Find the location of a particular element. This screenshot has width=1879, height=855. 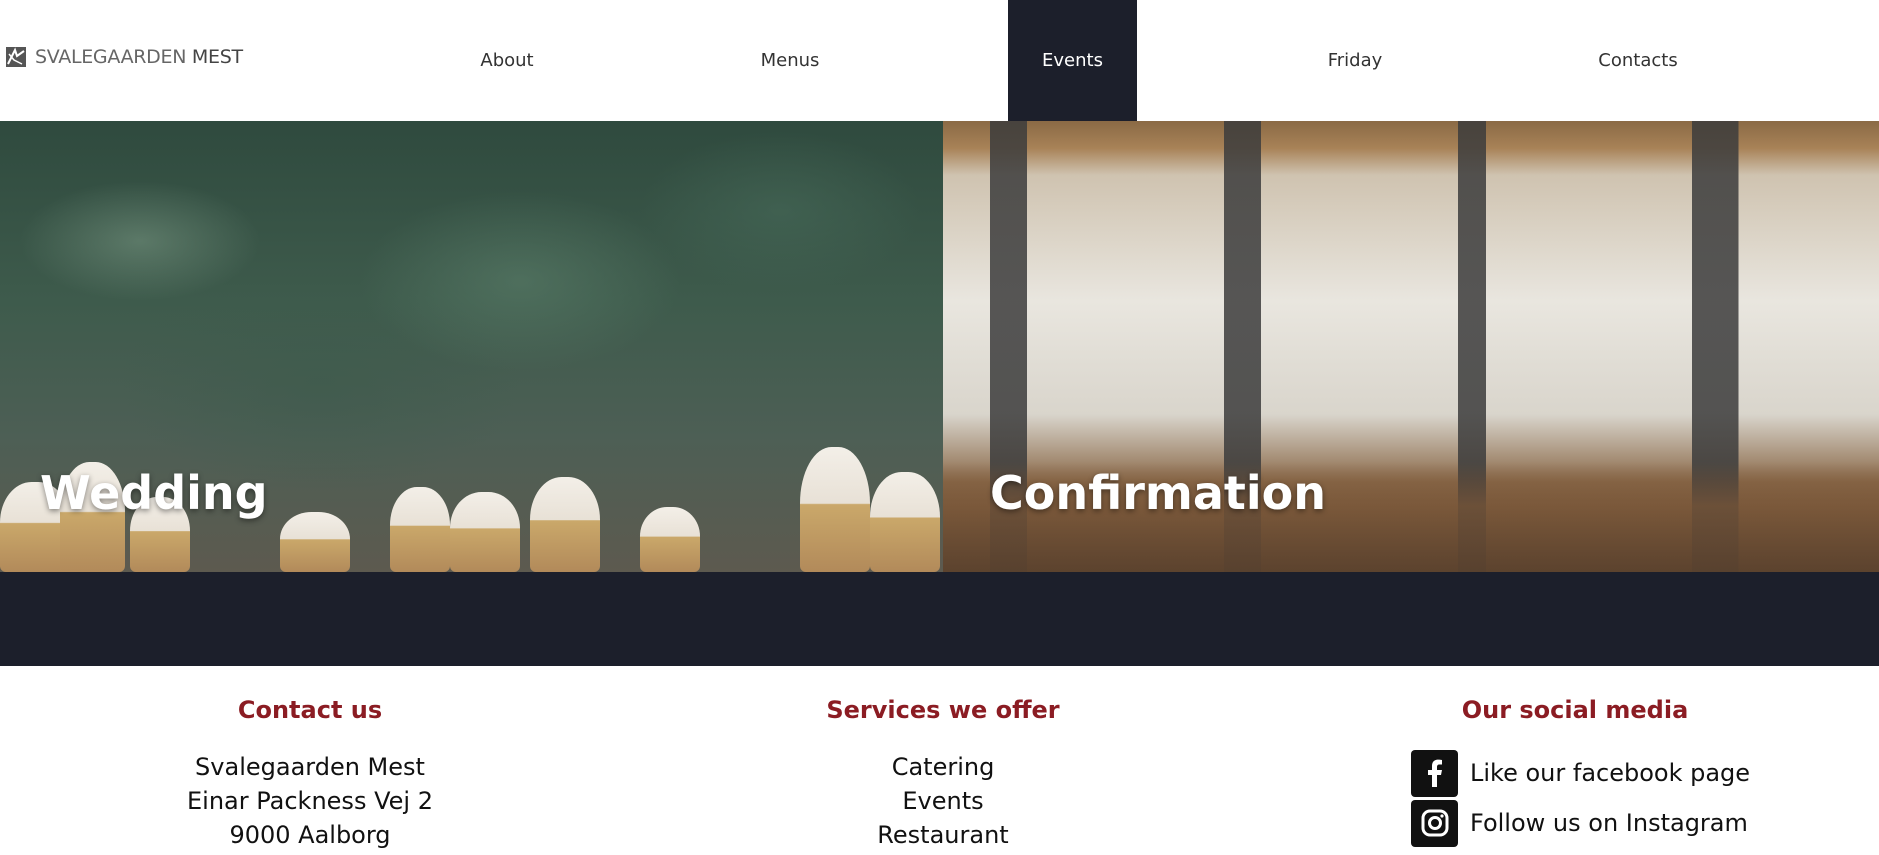

wedding-title: Wedding is located at coordinates (154, 493).